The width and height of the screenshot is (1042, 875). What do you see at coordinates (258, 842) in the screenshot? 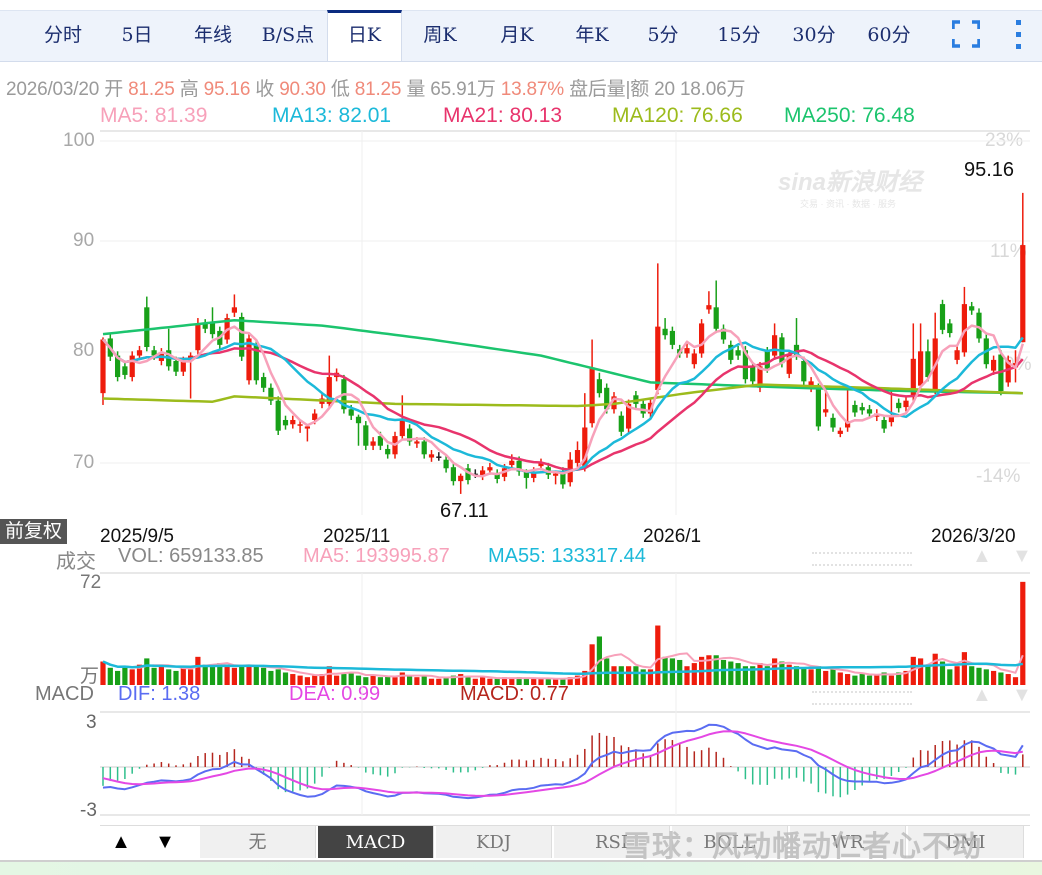
I see `indicator-tab-无: 无` at bounding box center [258, 842].